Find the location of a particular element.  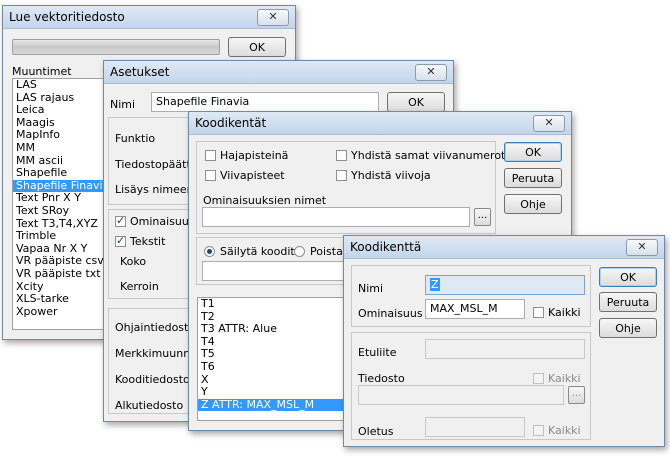

koodikentta-ominaisuus-label: Ominaisuus is located at coordinates (390, 313).